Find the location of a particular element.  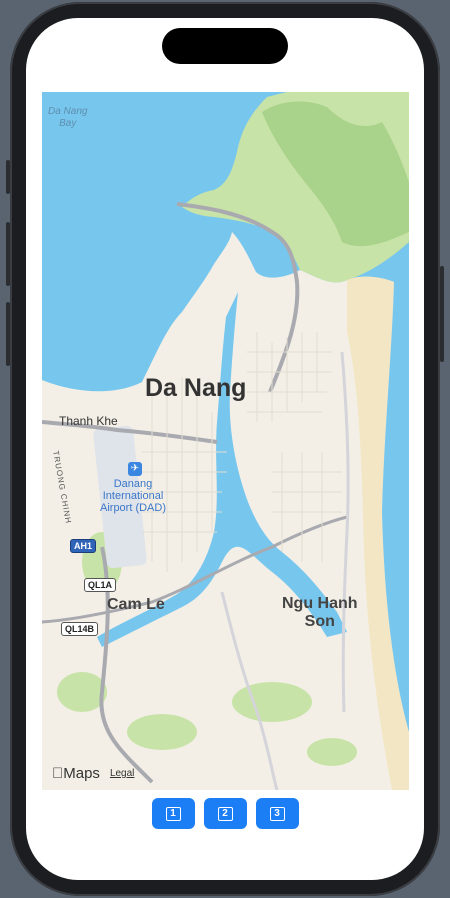

button-2-label: 2 is located at coordinates (225, 813).